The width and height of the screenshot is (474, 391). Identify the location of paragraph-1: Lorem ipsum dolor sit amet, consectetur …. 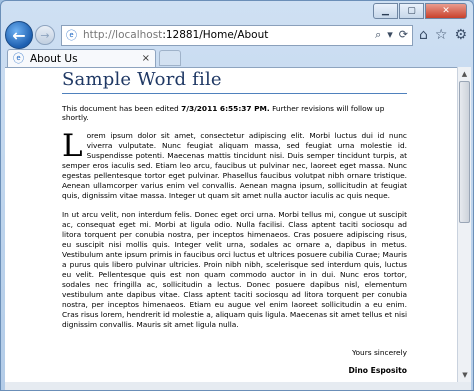
(234, 166).